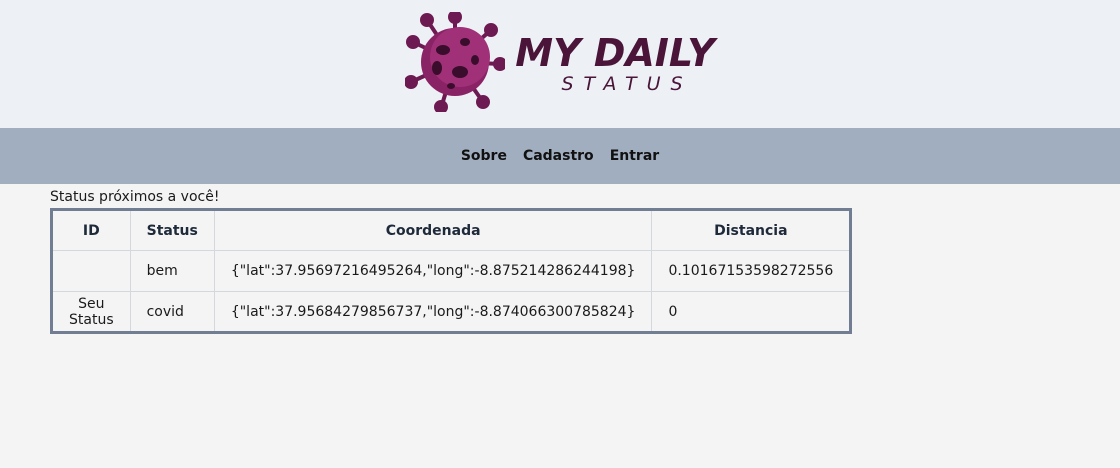  What do you see at coordinates (91, 230) in the screenshot?
I see `column-header-id: ID` at bounding box center [91, 230].